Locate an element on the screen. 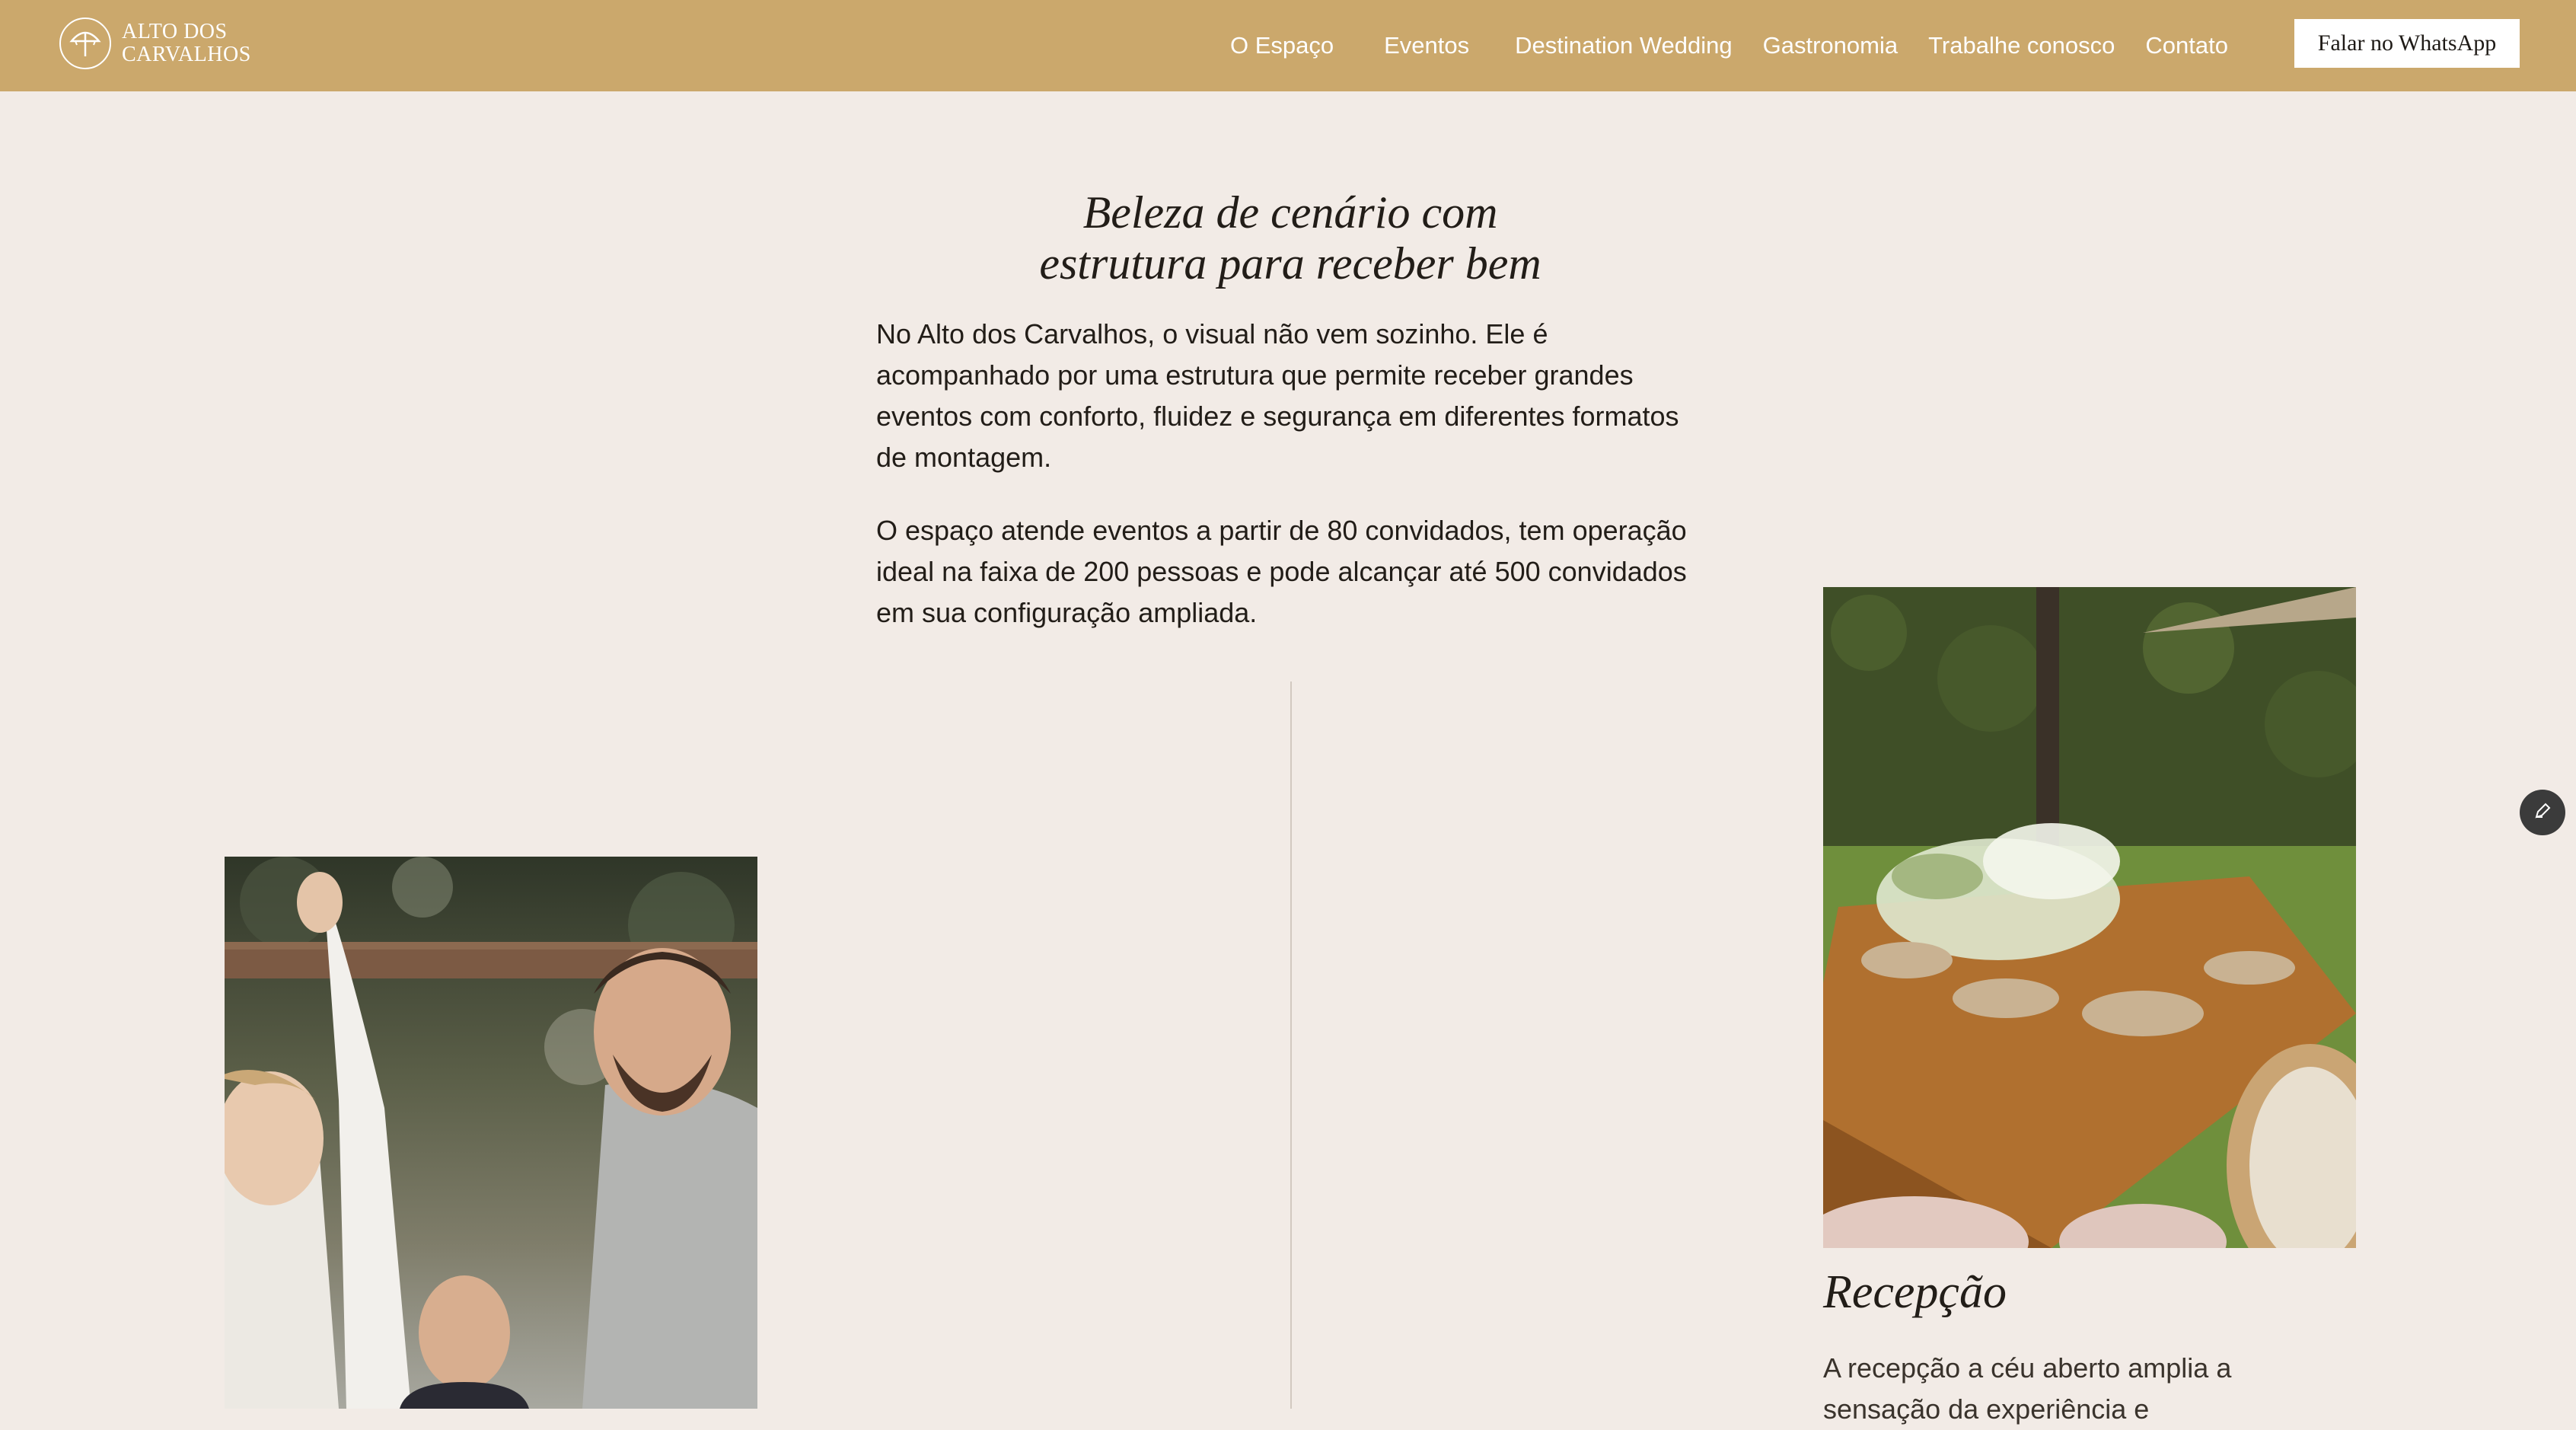 The width and height of the screenshot is (2576, 1430). vertical-divider is located at coordinates (1291, 1045).